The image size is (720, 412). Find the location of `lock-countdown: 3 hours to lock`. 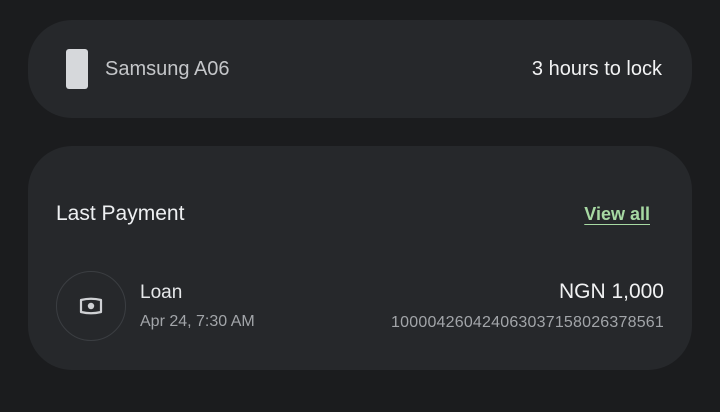

lock-countdown: 3 hours to lock is located at coordinates (596, 68).